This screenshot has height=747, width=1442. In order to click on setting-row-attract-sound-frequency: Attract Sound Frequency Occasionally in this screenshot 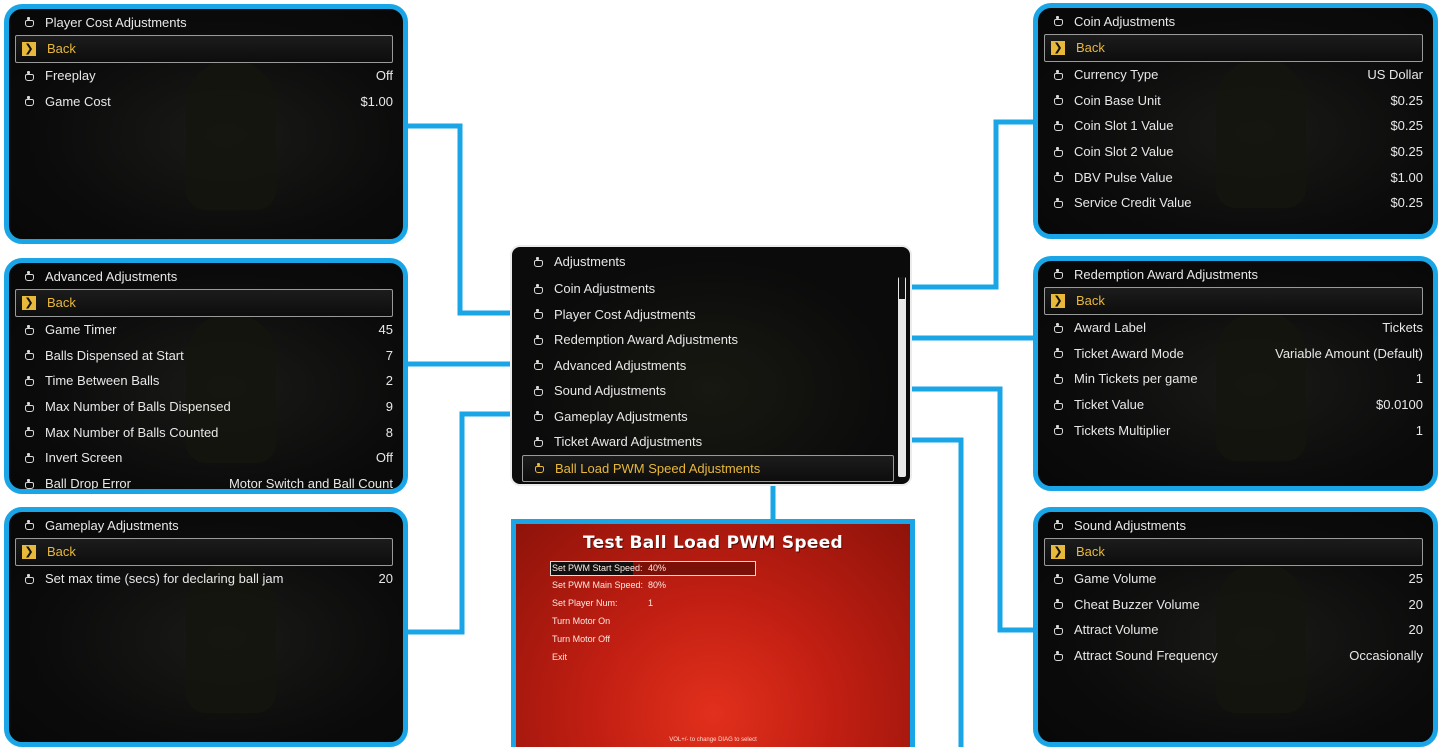, I will do `click(1235, 656)`.